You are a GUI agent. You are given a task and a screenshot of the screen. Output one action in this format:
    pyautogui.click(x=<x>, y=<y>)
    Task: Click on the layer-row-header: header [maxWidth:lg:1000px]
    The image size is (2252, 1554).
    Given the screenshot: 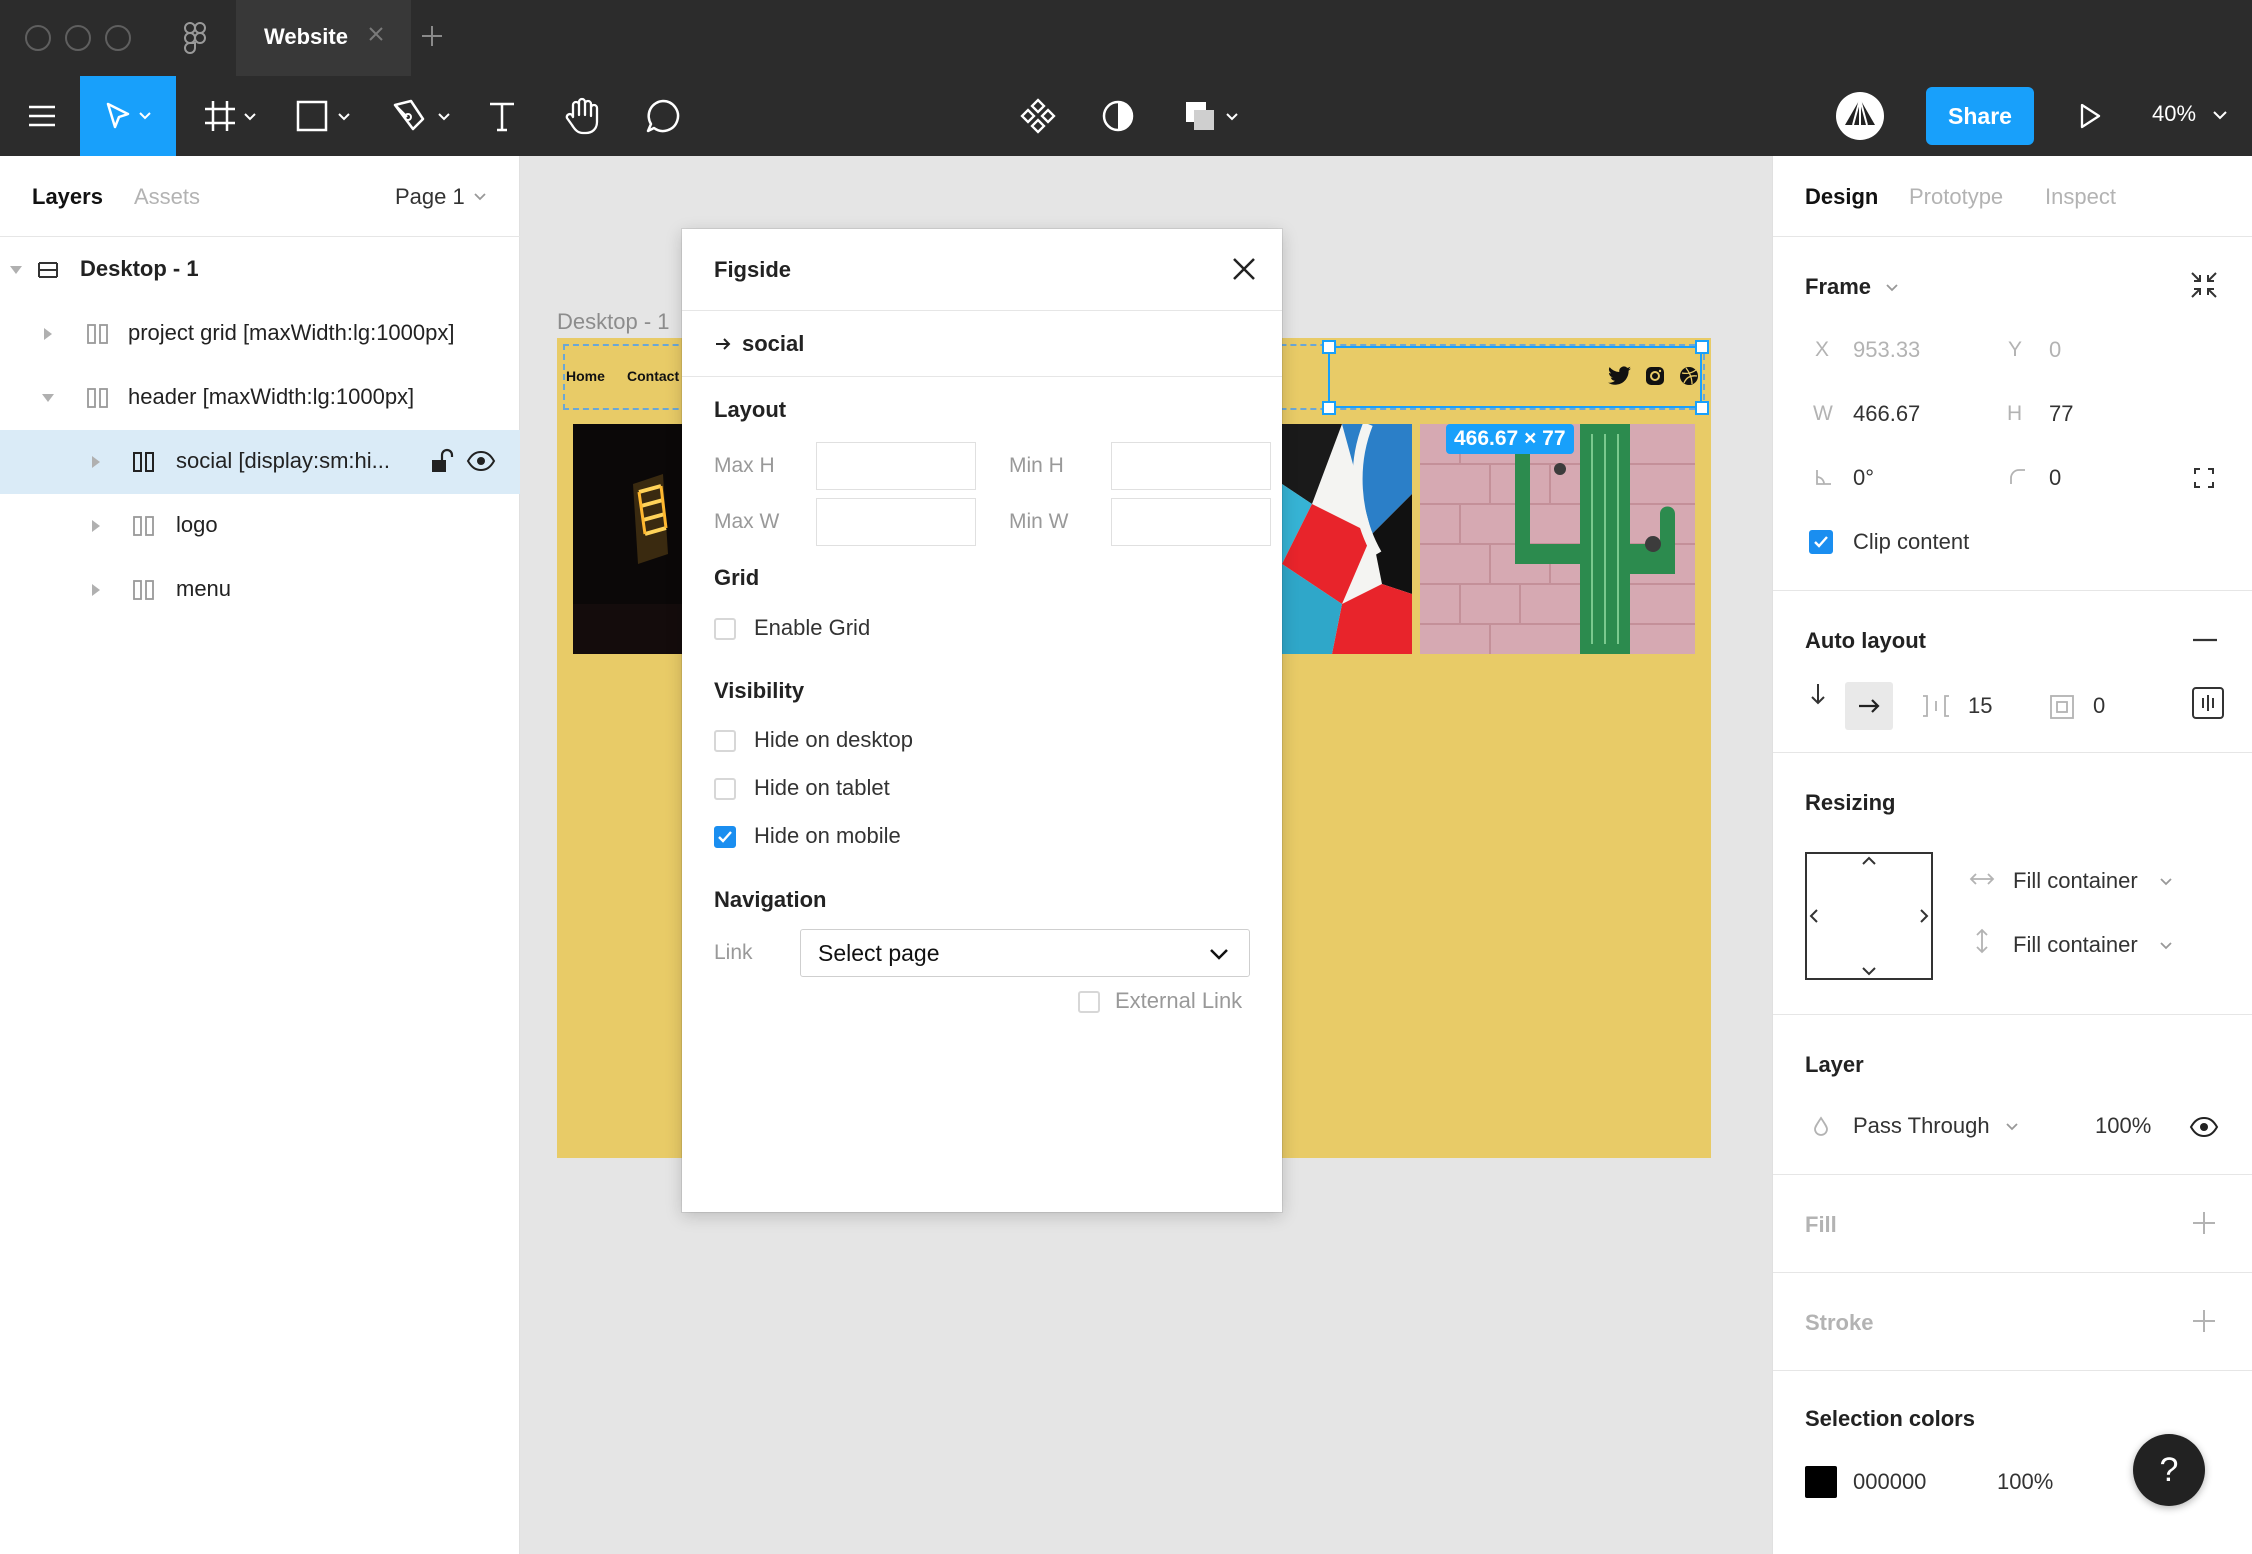 What is the action you would take?
    pyautogui.click(x=260, y=398)
    